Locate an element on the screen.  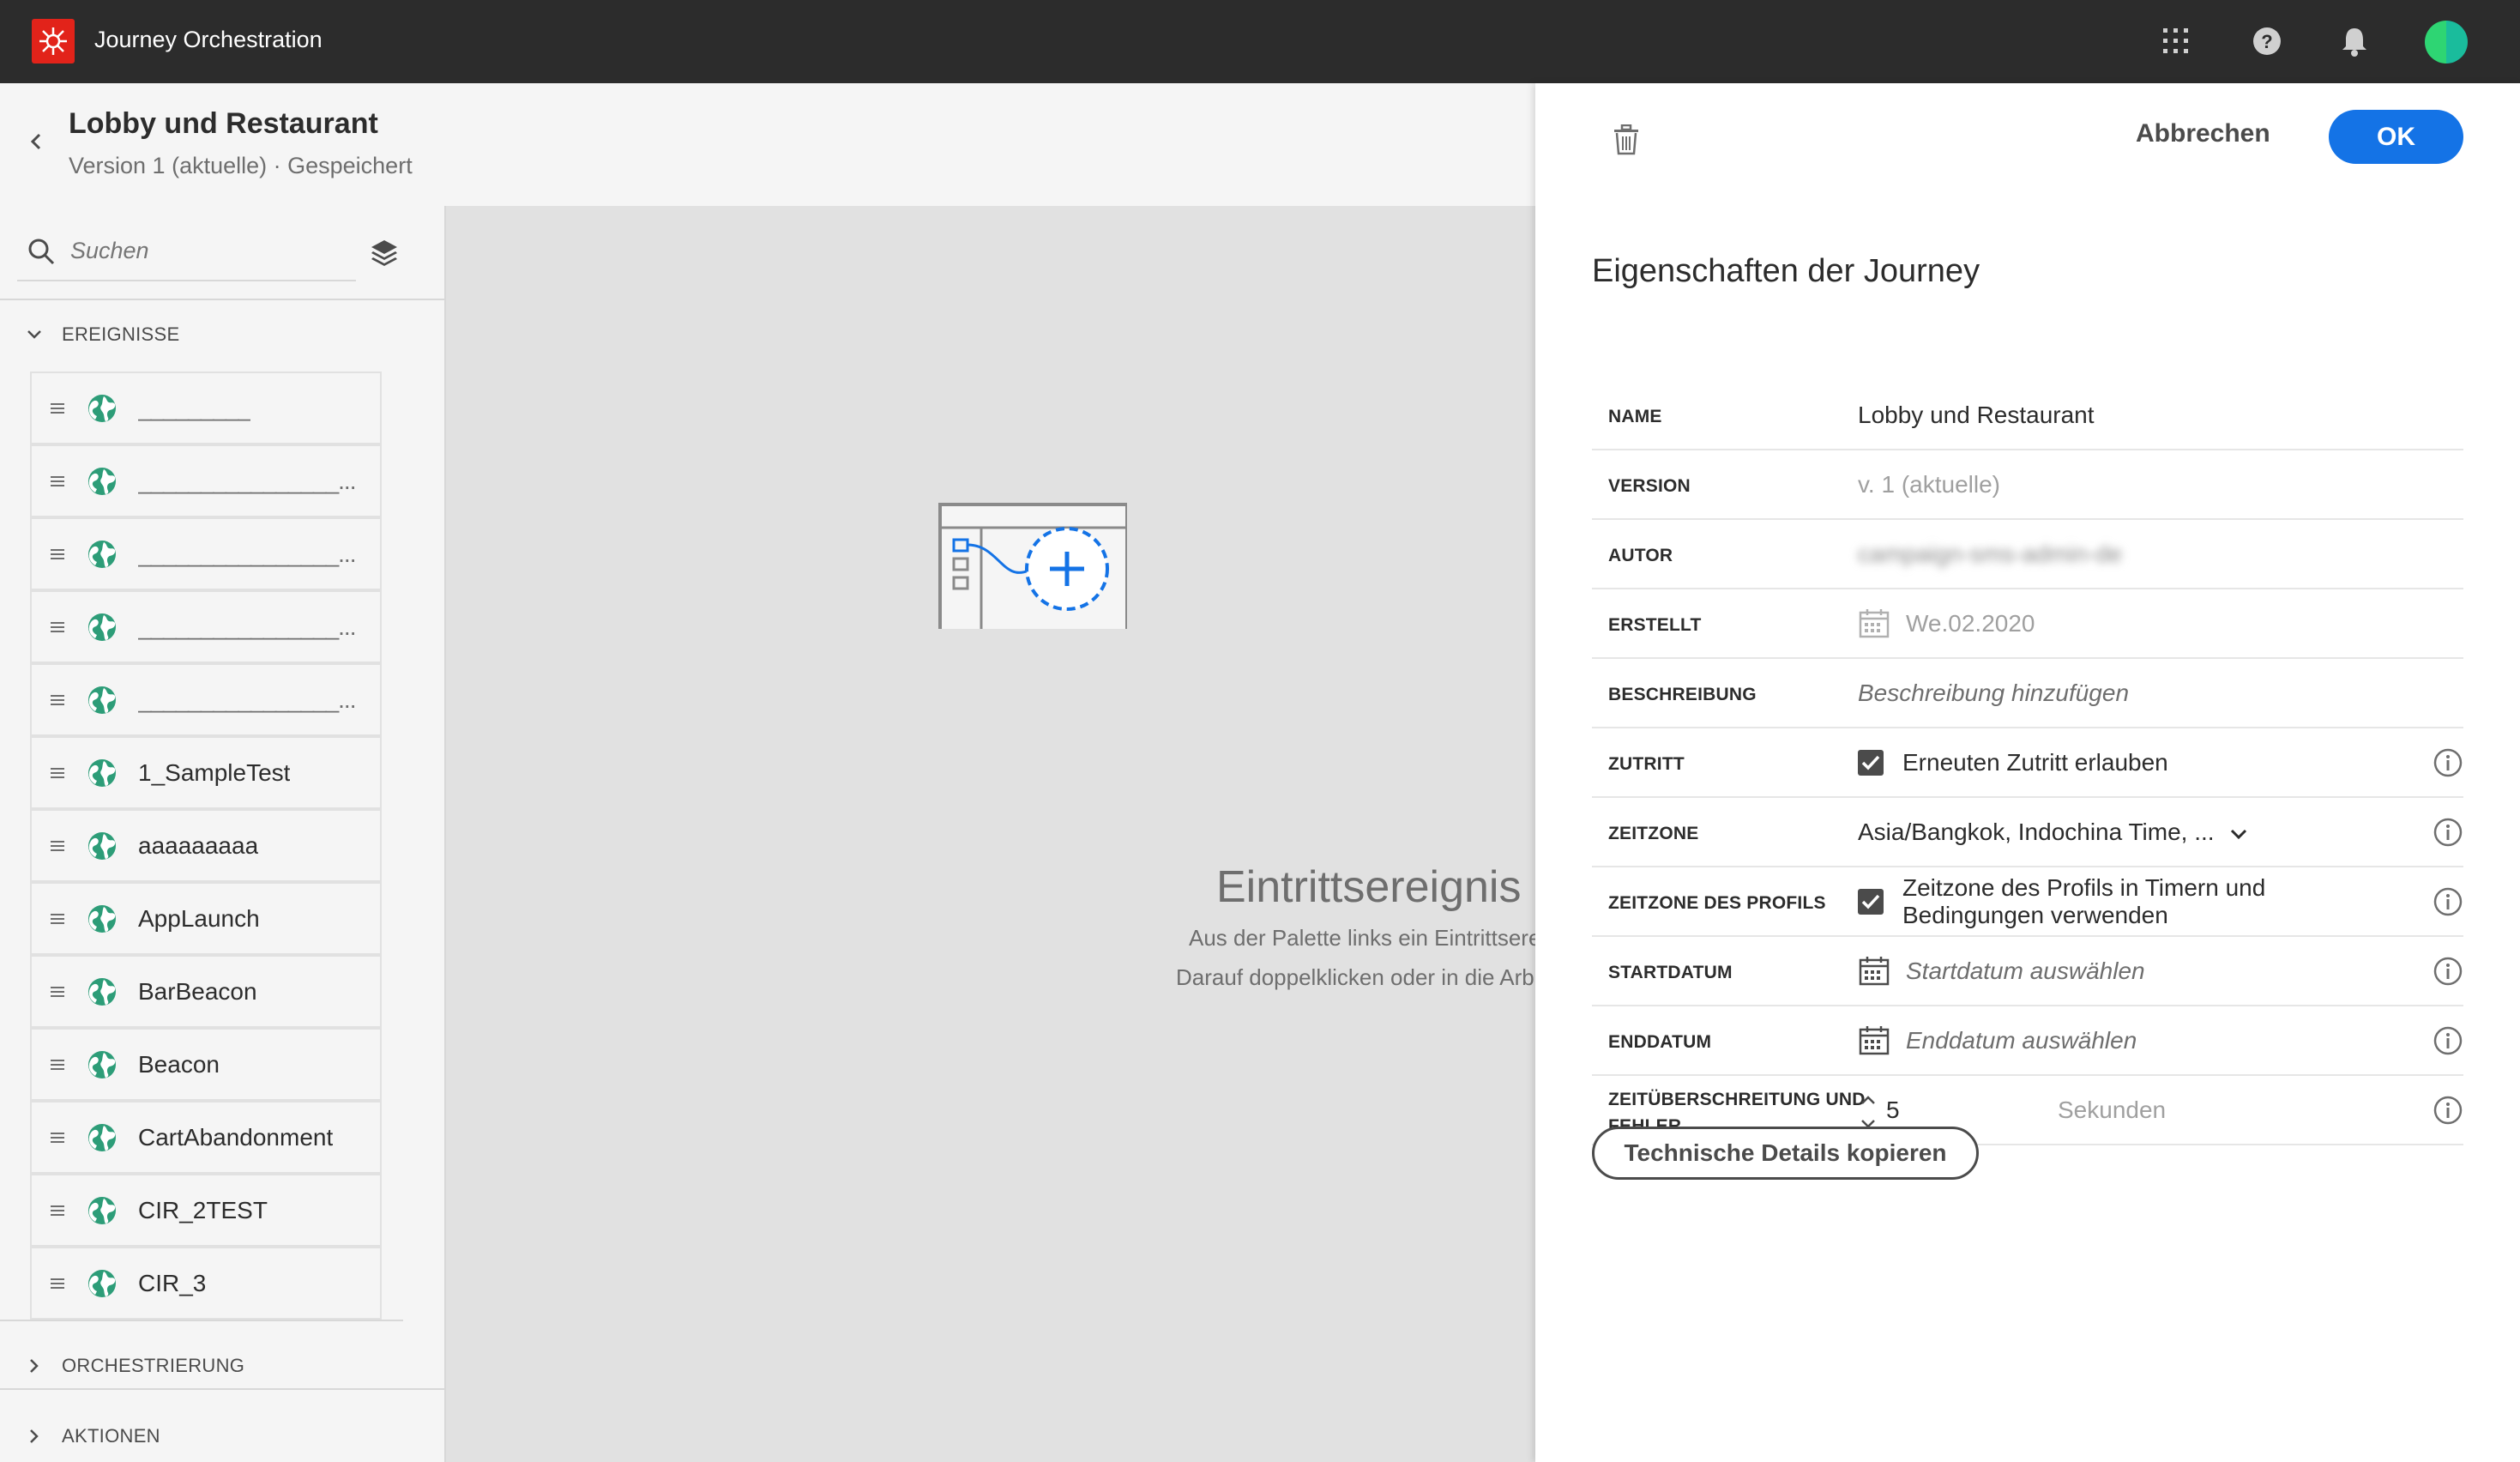
property-row-end-date: ENDDATUM Enddatum auswählen is located at coordinates (2027, 1041).